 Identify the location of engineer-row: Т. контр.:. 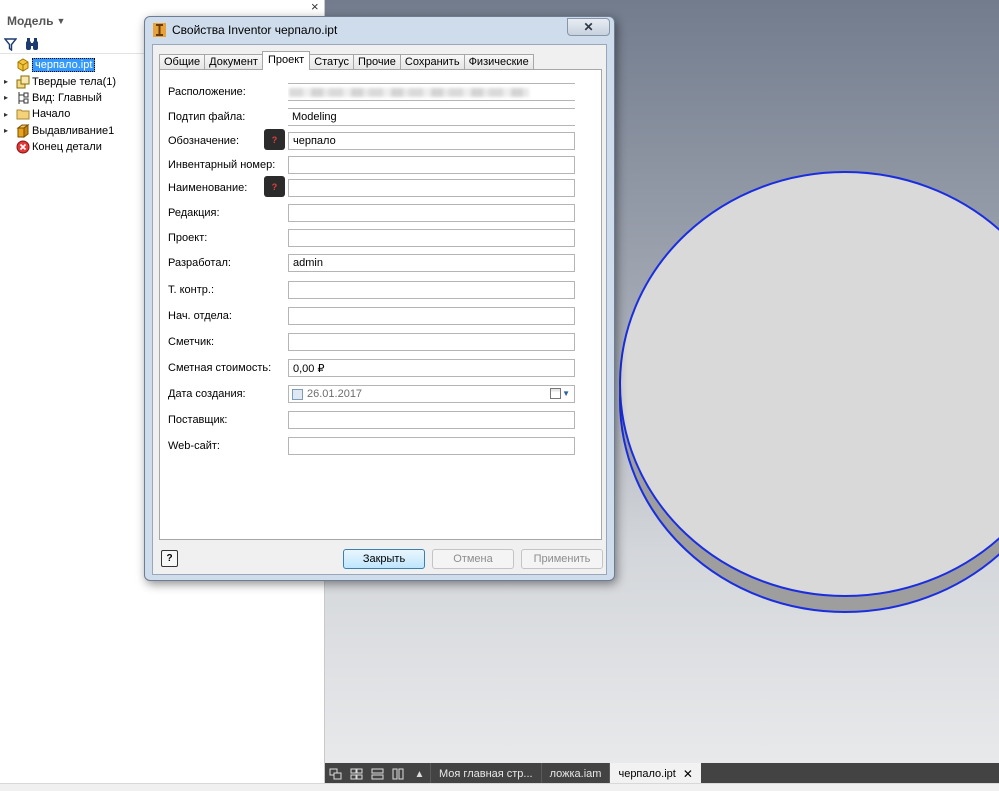
(380, 290).